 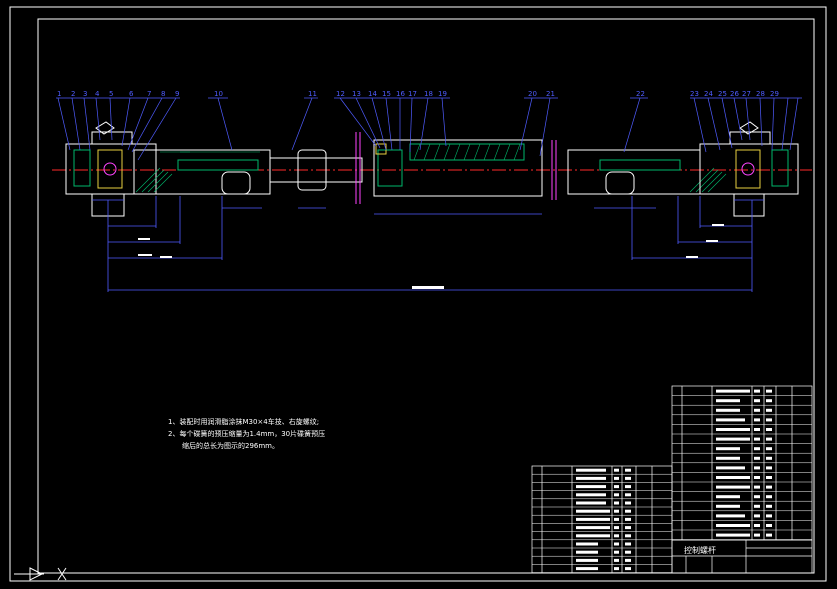 What do you see at coordinates (218, 165) in the screenshot?
I see `left-spring-pack` at bounding box center [218, 165].